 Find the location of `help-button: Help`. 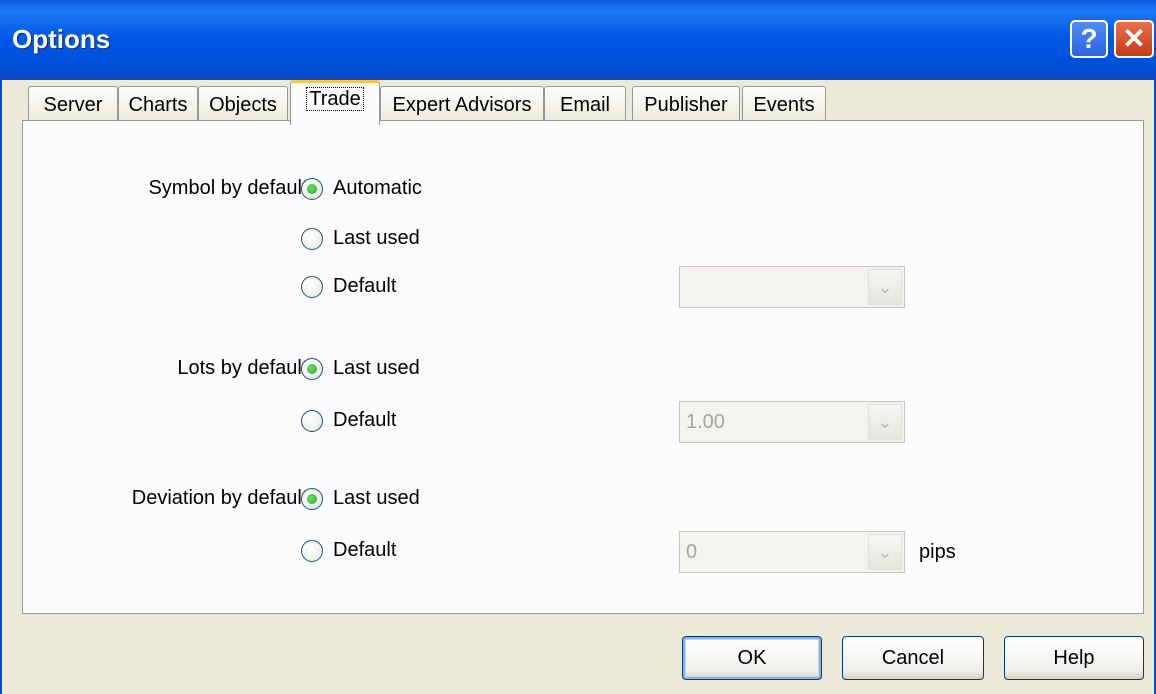

help-button: Help is located at coordinates (1074, 658).